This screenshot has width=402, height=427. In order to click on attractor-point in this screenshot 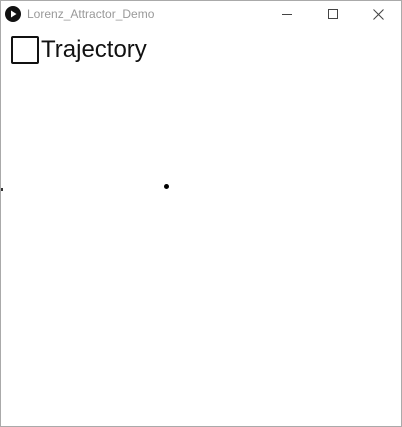, I will do `click(166, 186)`.